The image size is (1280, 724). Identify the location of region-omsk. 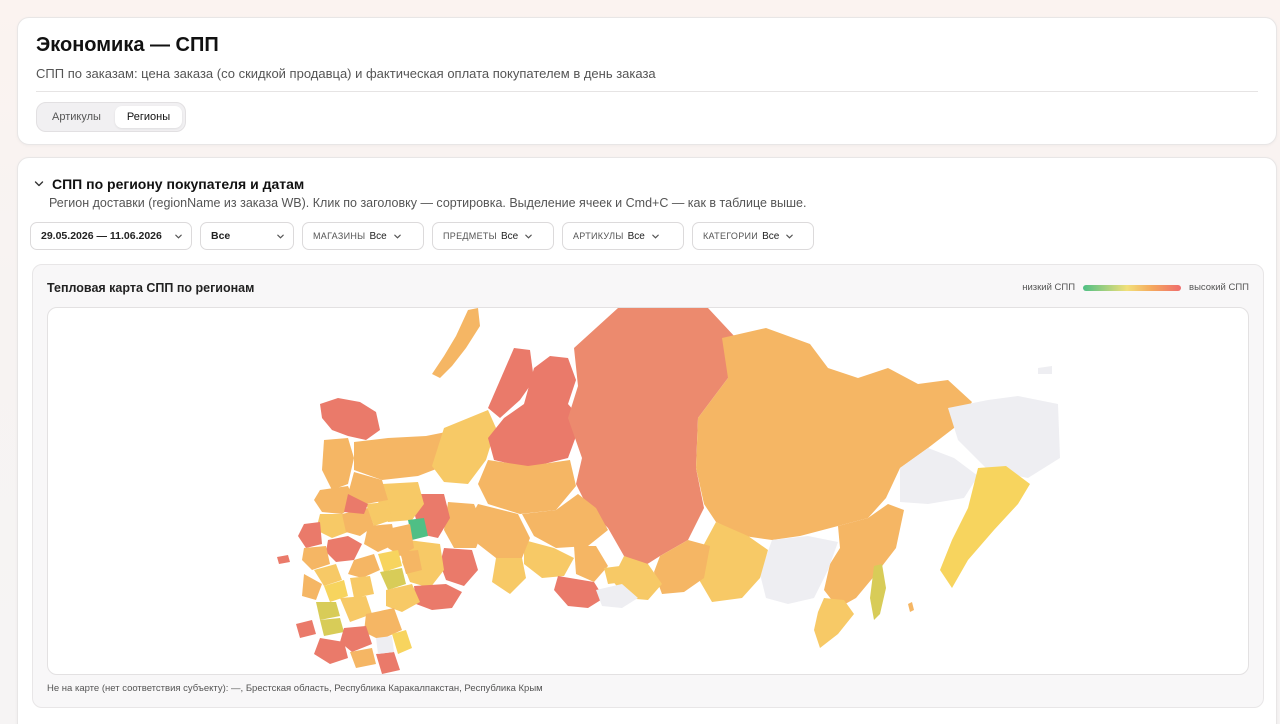
(509, 576).